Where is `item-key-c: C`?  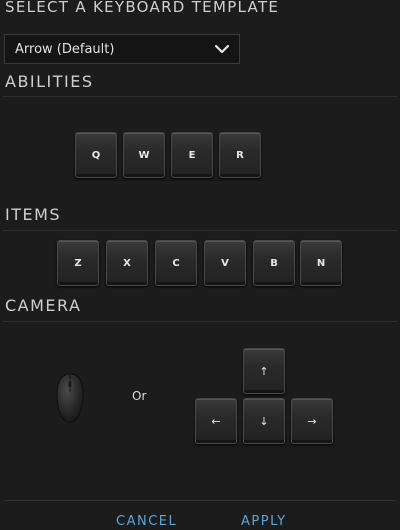 item-key-c: C is located at coordinates (176, 263).